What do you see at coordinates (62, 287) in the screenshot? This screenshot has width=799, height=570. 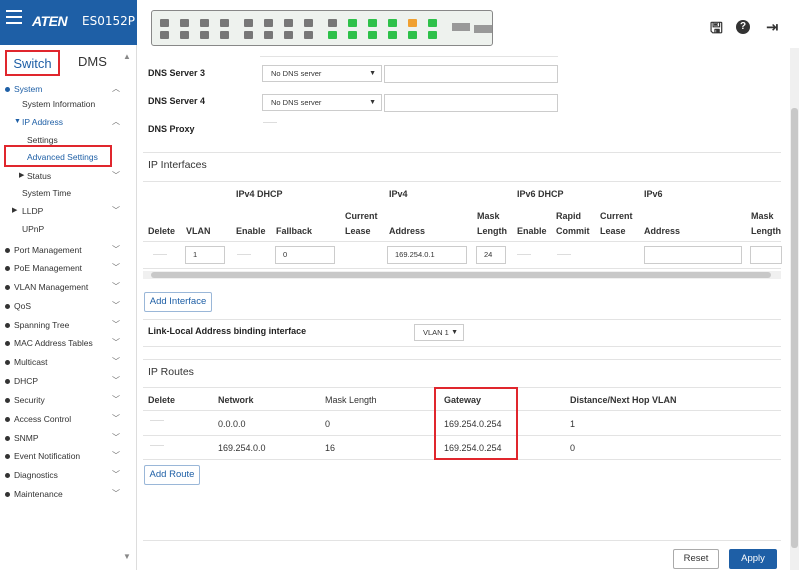 I see `nav-vlan-management: VLAN Management ﹀` at bounding box center [62, 287].